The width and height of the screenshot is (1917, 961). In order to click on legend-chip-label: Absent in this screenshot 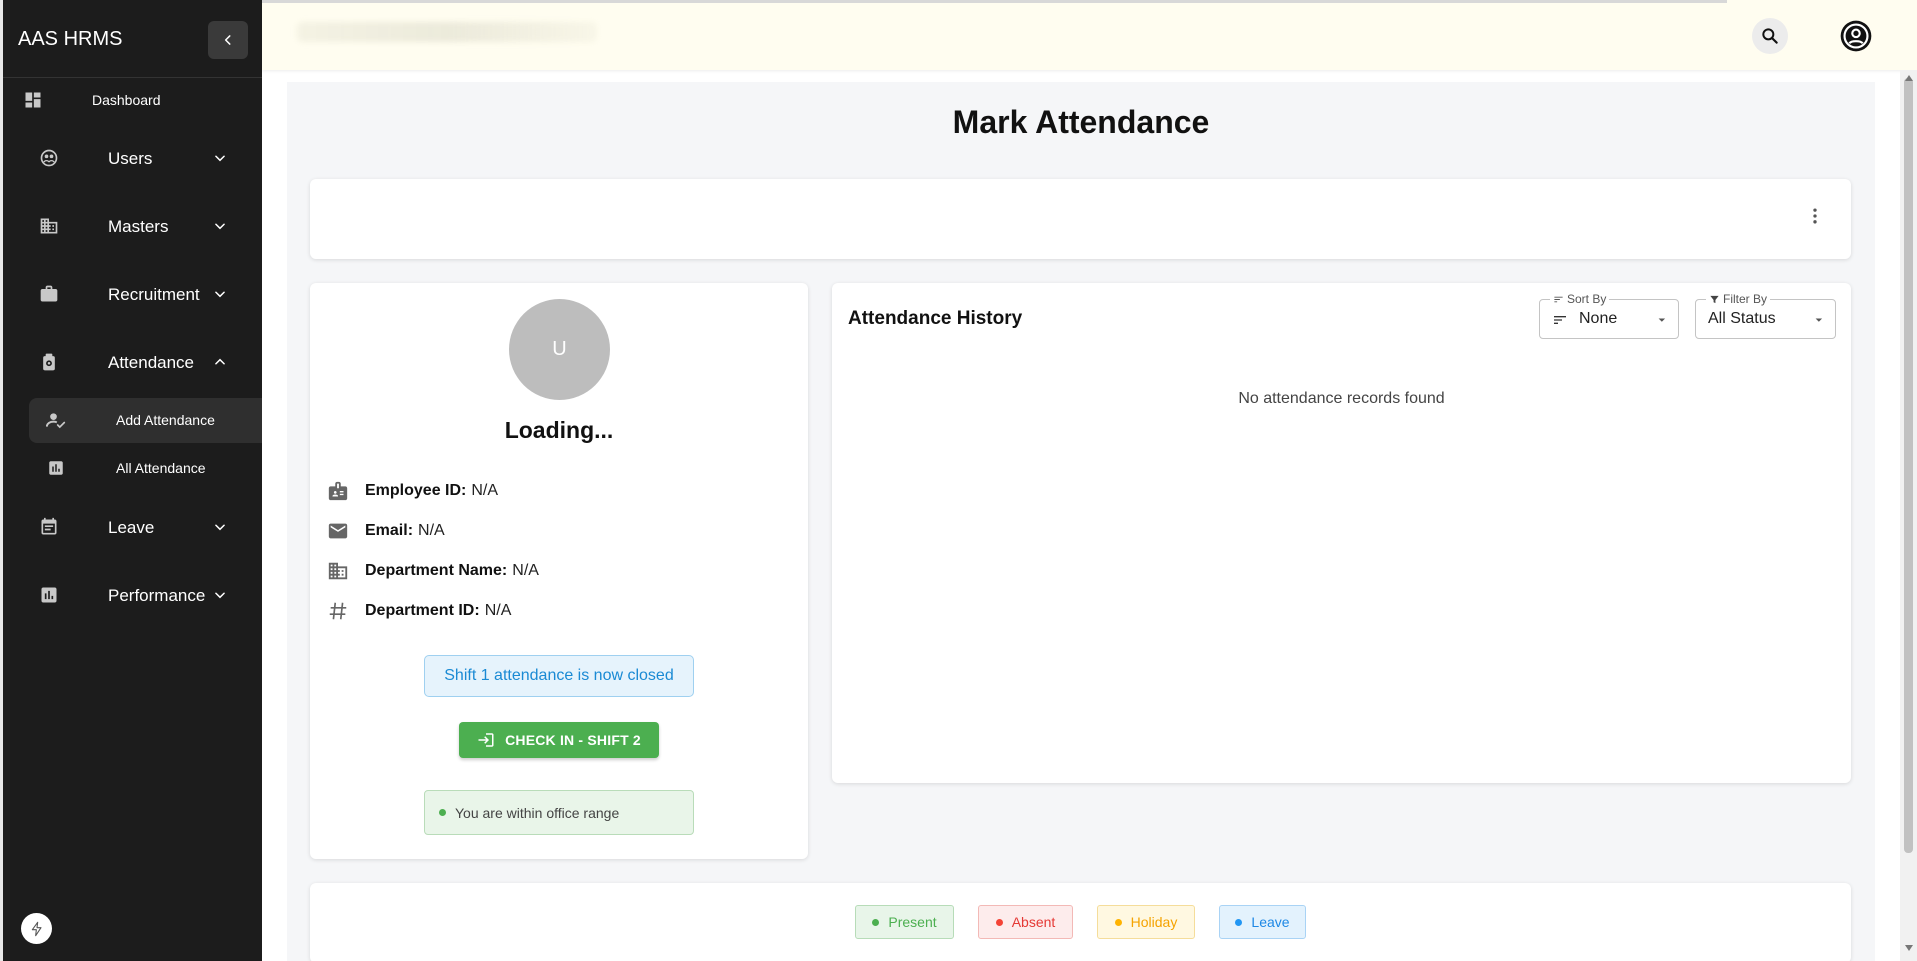, I will do `click(1033, 922)`.